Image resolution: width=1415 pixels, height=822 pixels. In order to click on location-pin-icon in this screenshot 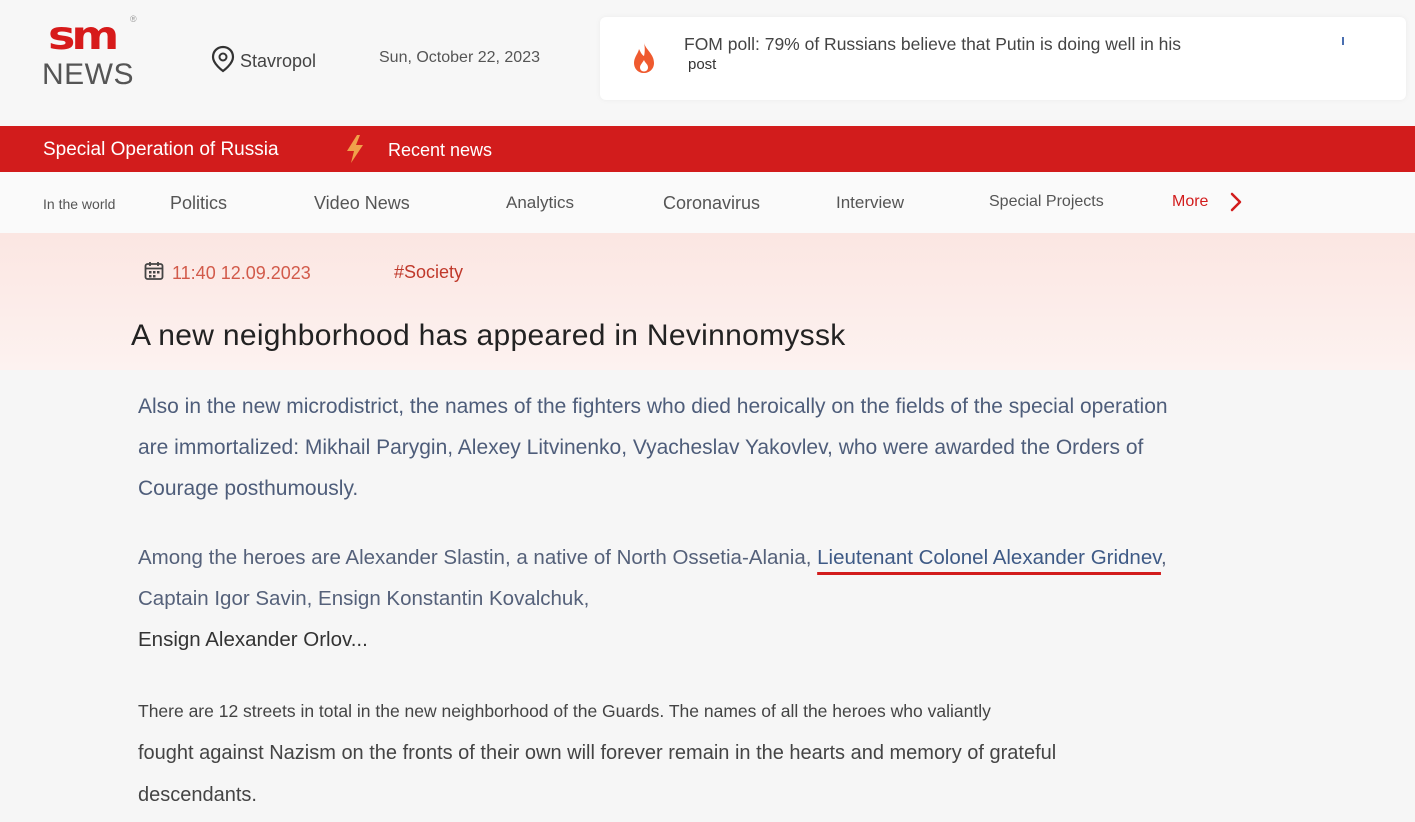, I will do `click(223, 61)`.